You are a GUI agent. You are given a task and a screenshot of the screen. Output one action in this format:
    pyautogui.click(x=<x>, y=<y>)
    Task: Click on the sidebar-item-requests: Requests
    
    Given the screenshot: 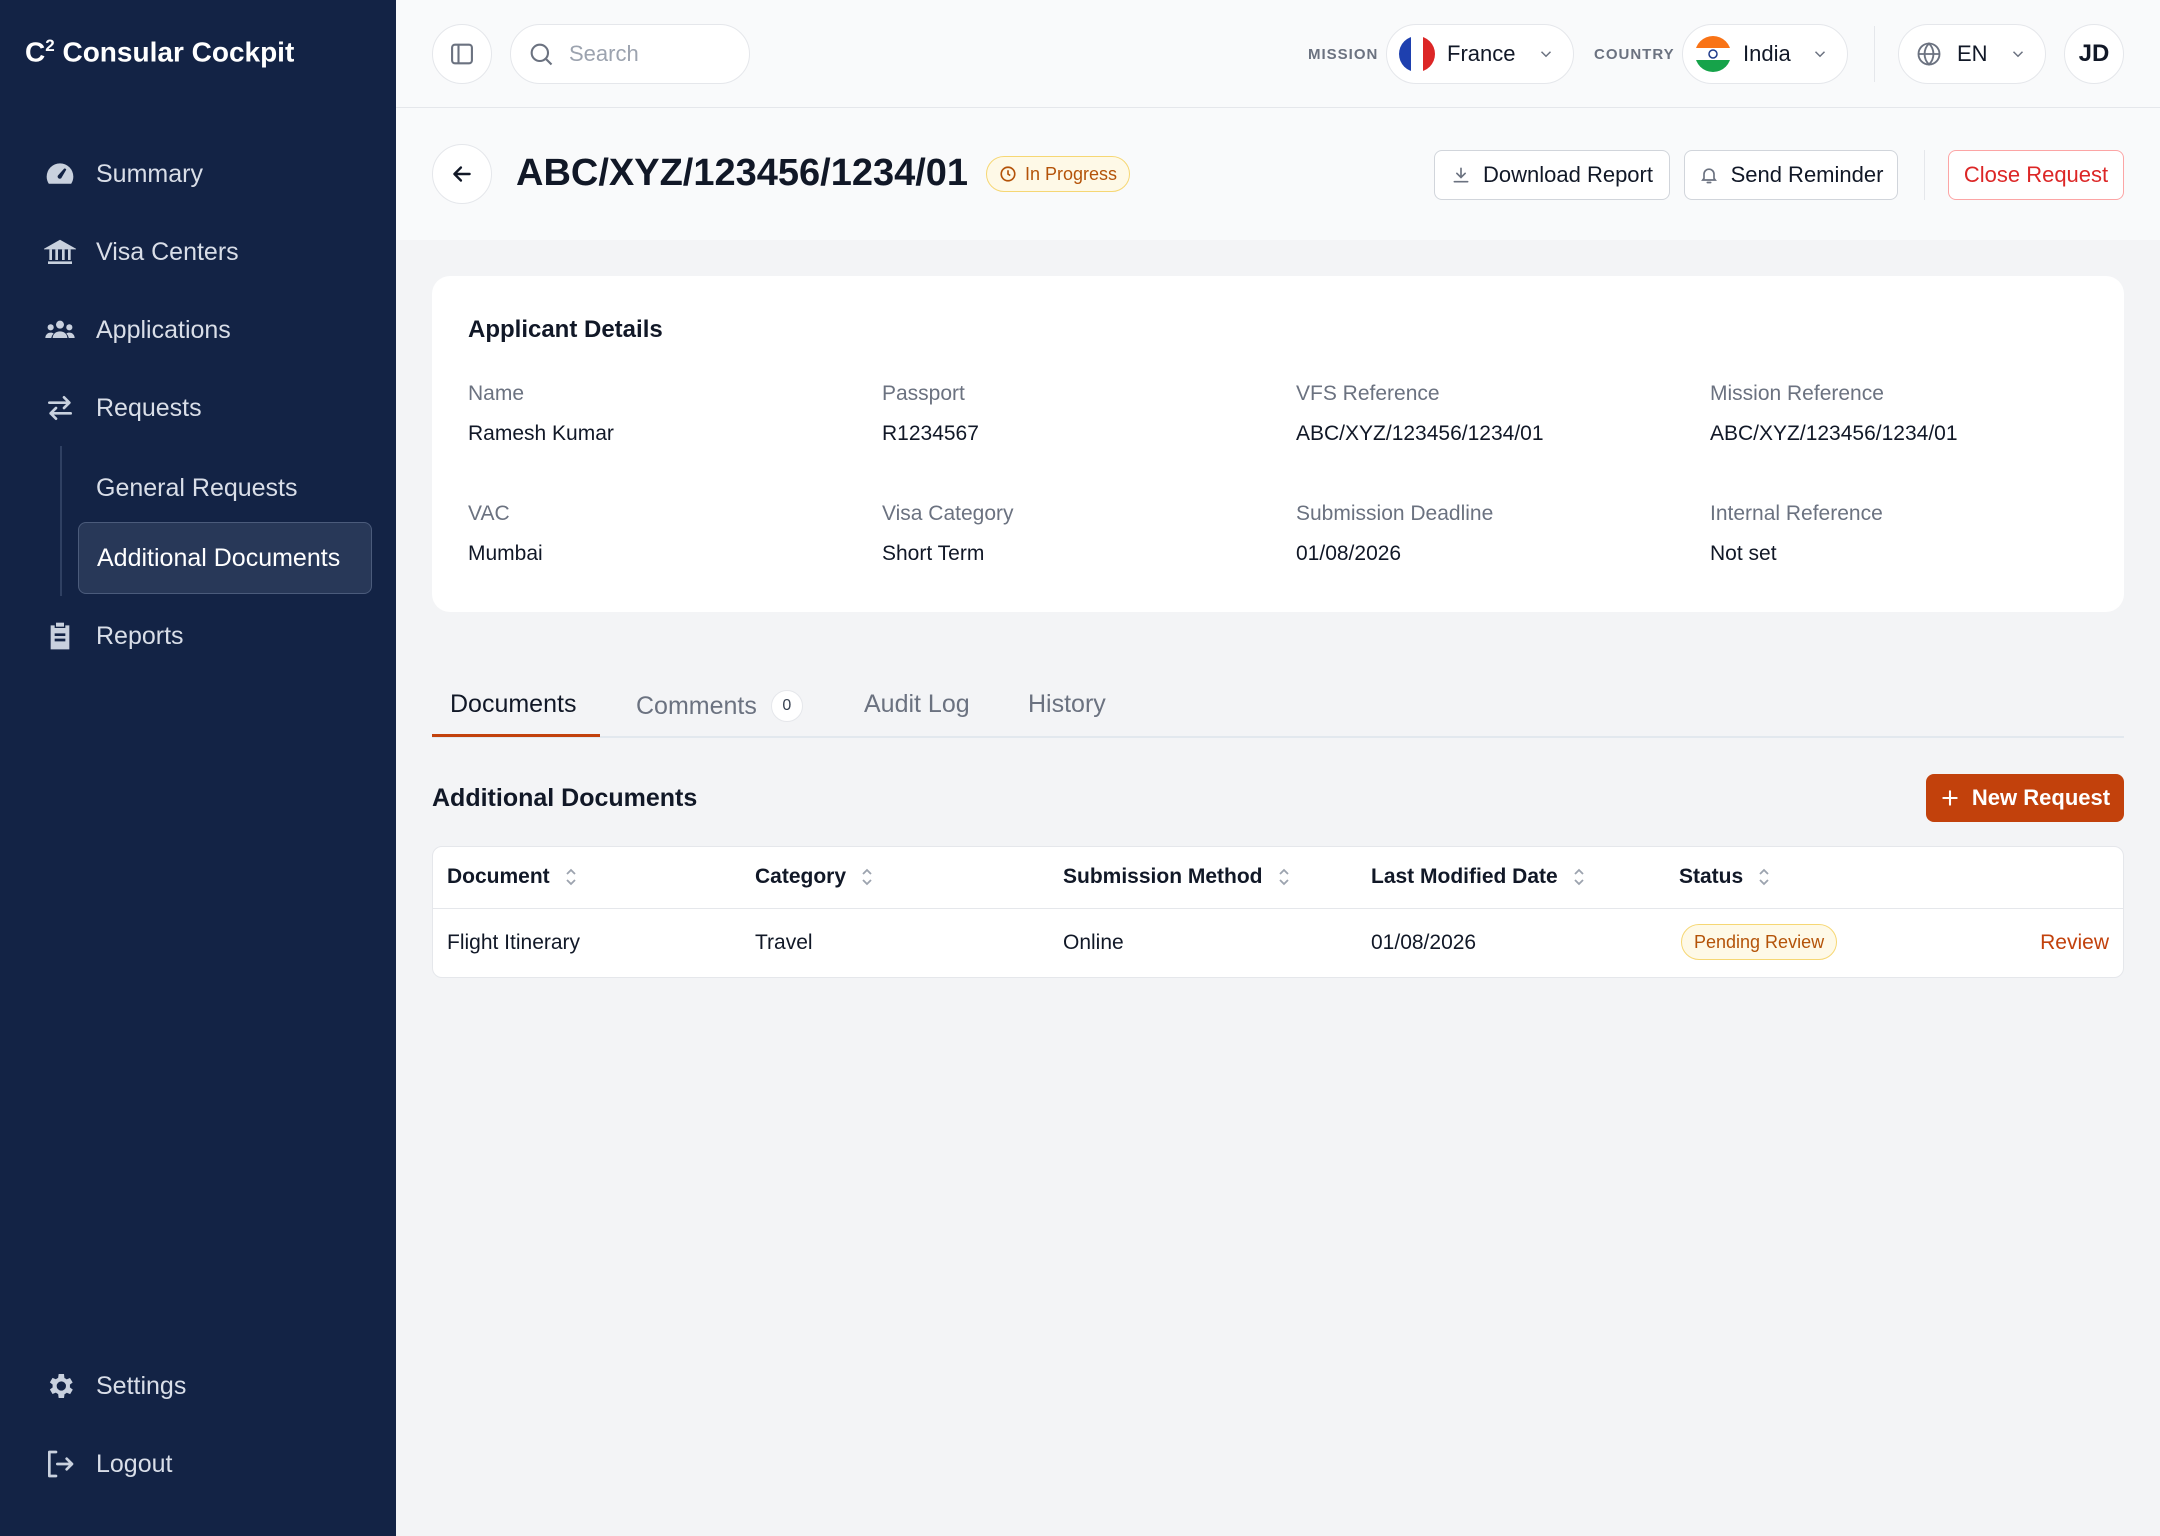 What is the action you would take?
    pyautogui.click(x=121, y=408)
    